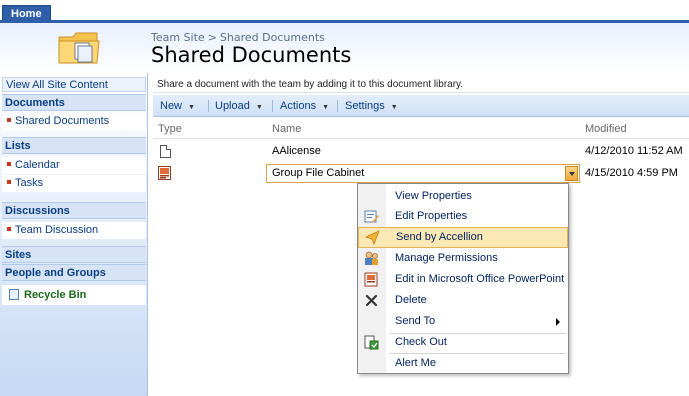  Describe the element at coordinates (463, 363) in the screenshot. I see `menu-item-alert-me: Alert Me` at that location.